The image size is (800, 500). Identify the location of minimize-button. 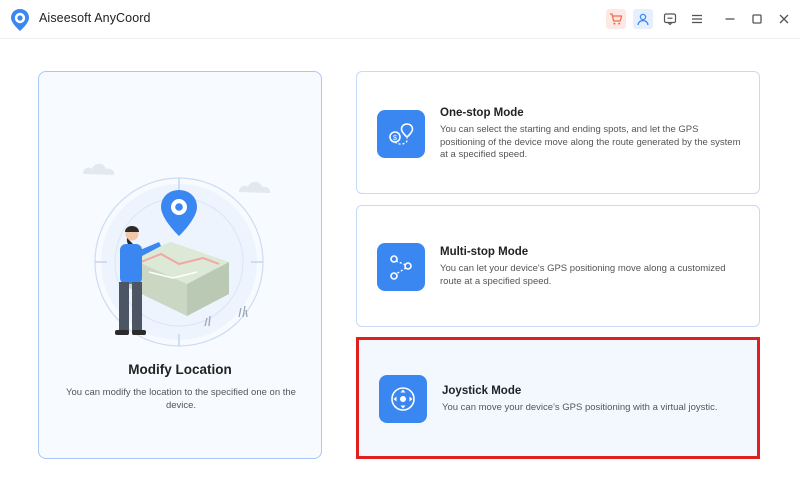
(730, 19).